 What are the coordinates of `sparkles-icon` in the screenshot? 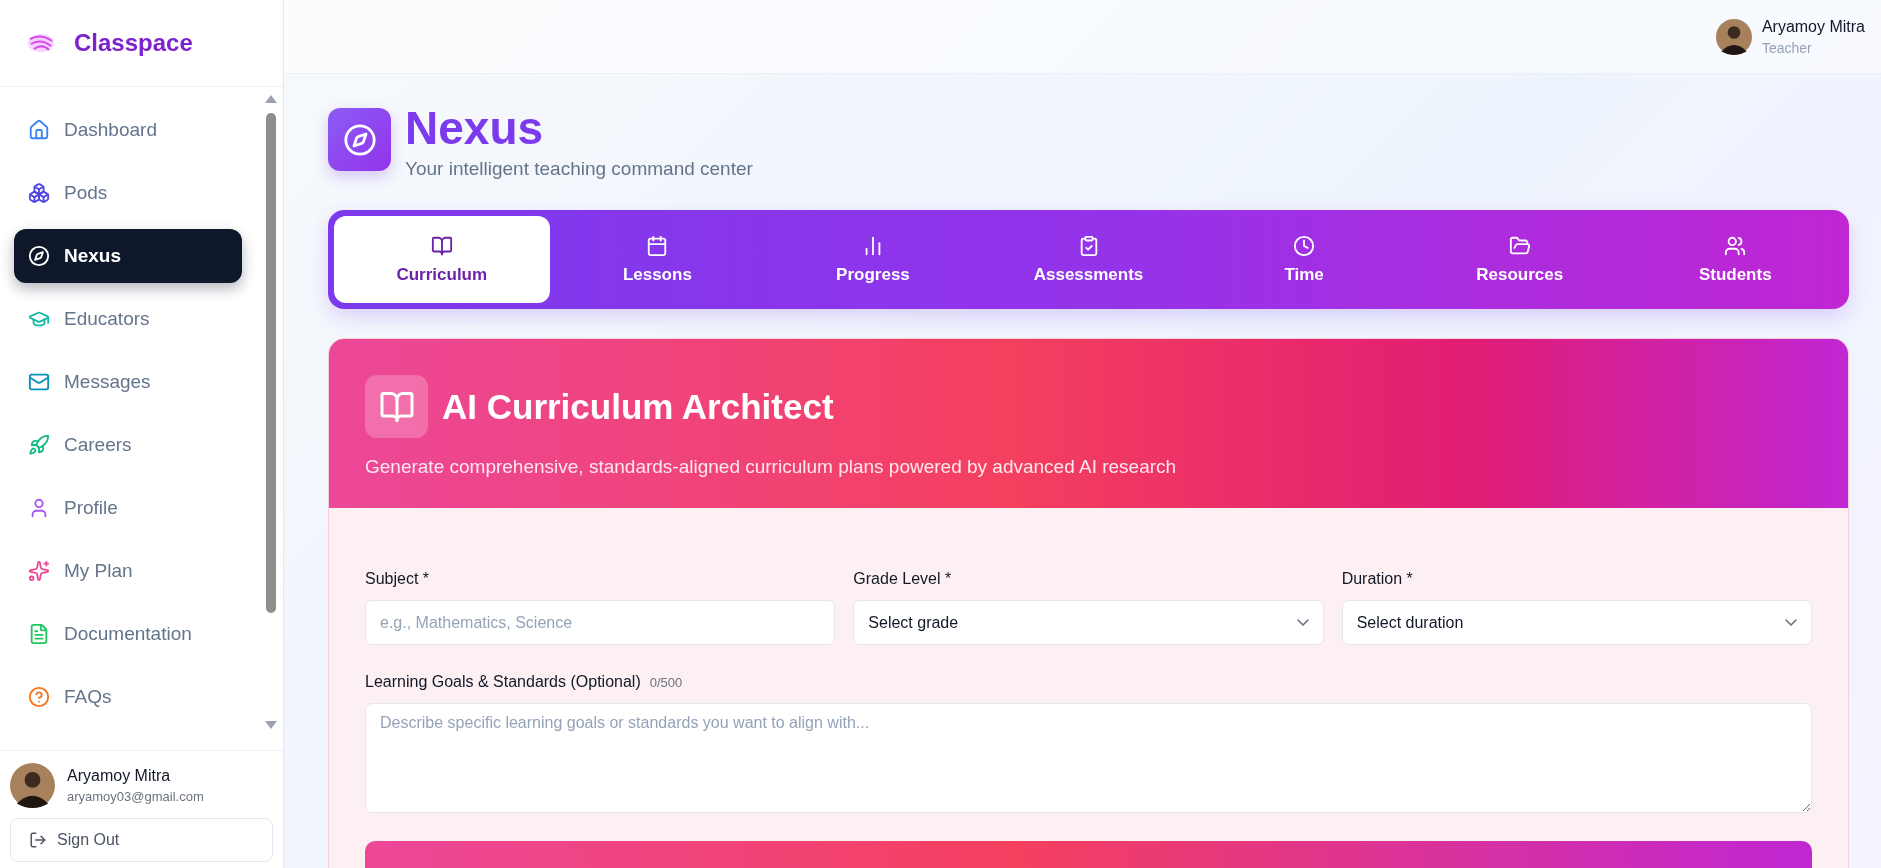 It's located at (39, 571).